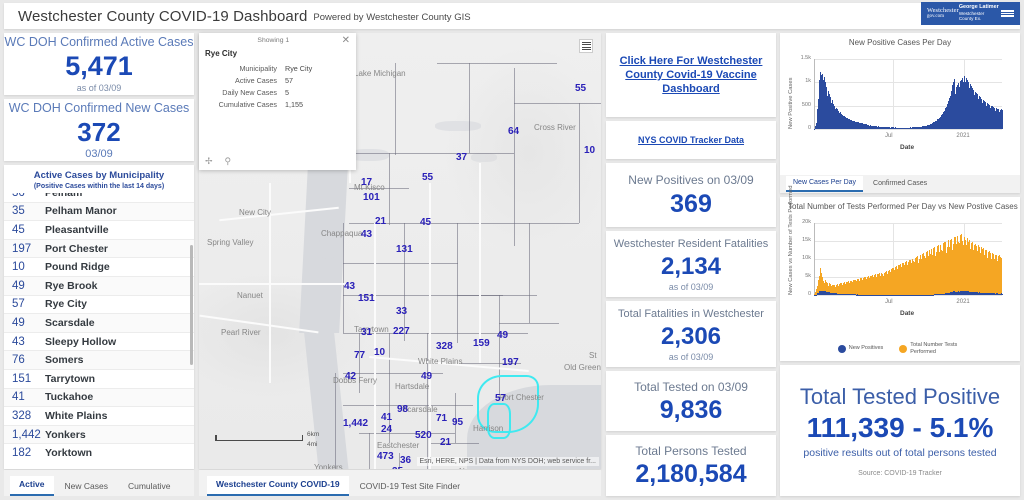 The image size is (1024, 500). I want to click on chart-tab-new-cases-per-day: New Cases Per Day, so click(825, 184).